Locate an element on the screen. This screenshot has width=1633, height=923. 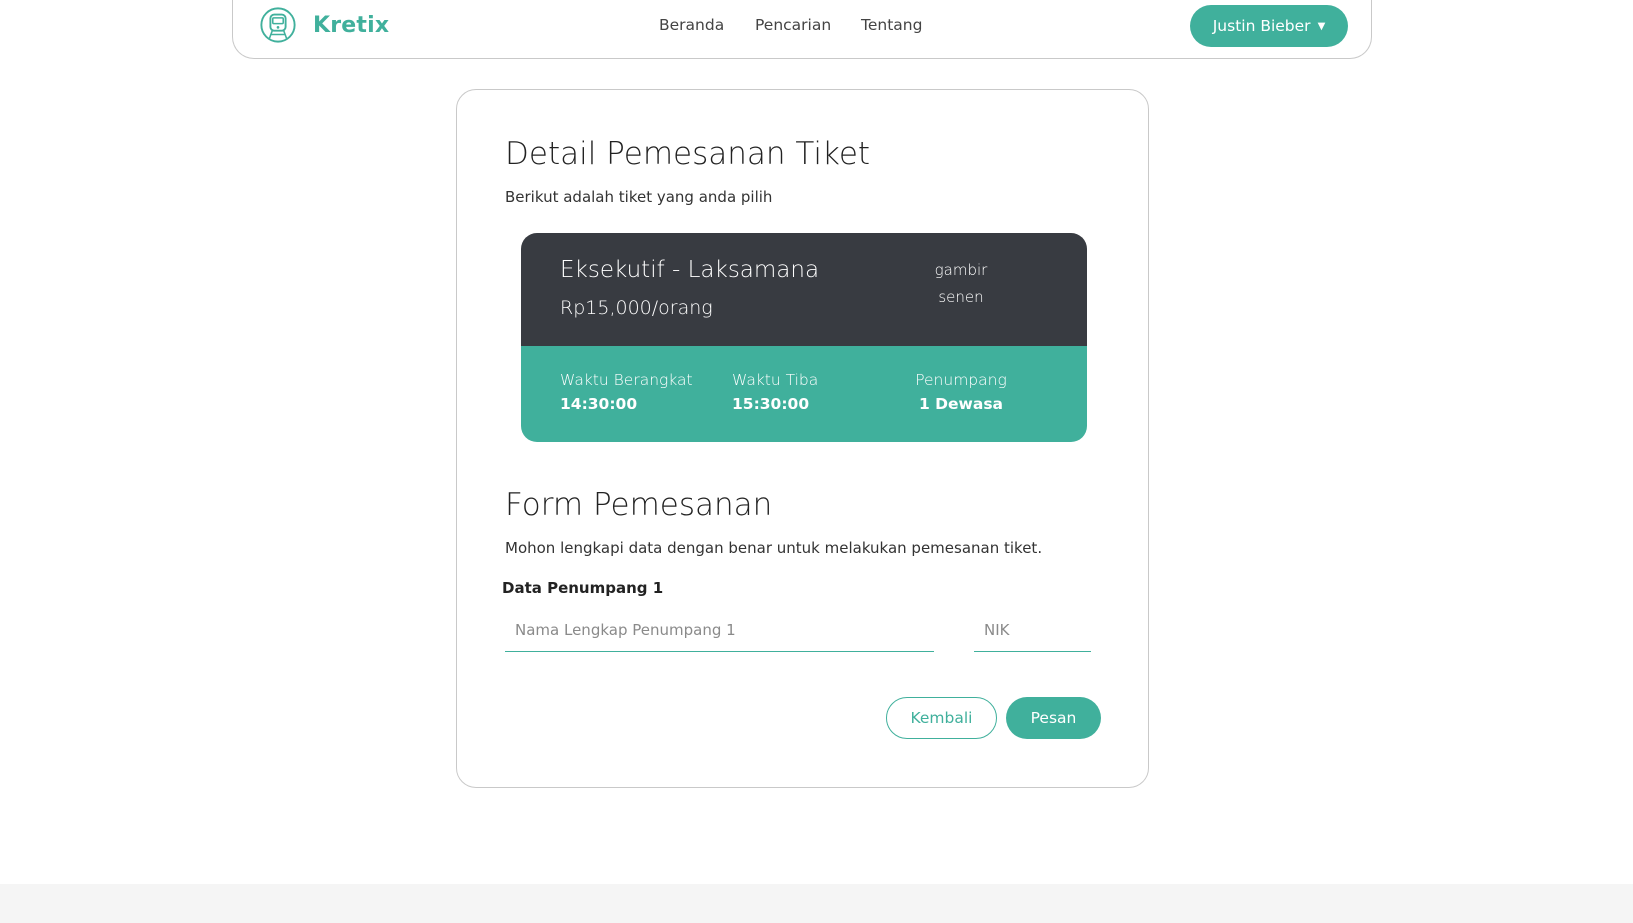
brand: Kretix is located at coordinates (324, 25).